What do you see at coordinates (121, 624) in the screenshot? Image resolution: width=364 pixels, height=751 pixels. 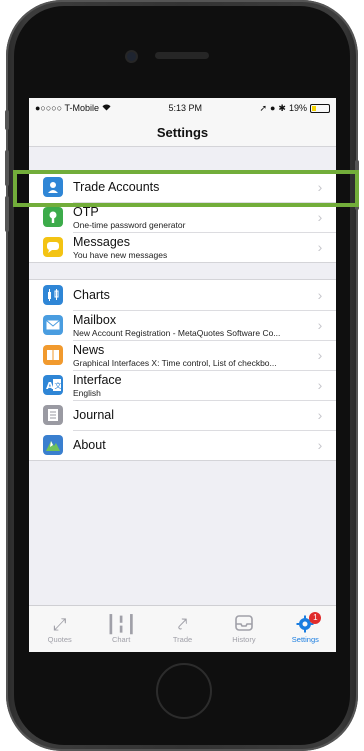 I see `chart-icon: ┃╏┃` at bounding box center [121, 624].